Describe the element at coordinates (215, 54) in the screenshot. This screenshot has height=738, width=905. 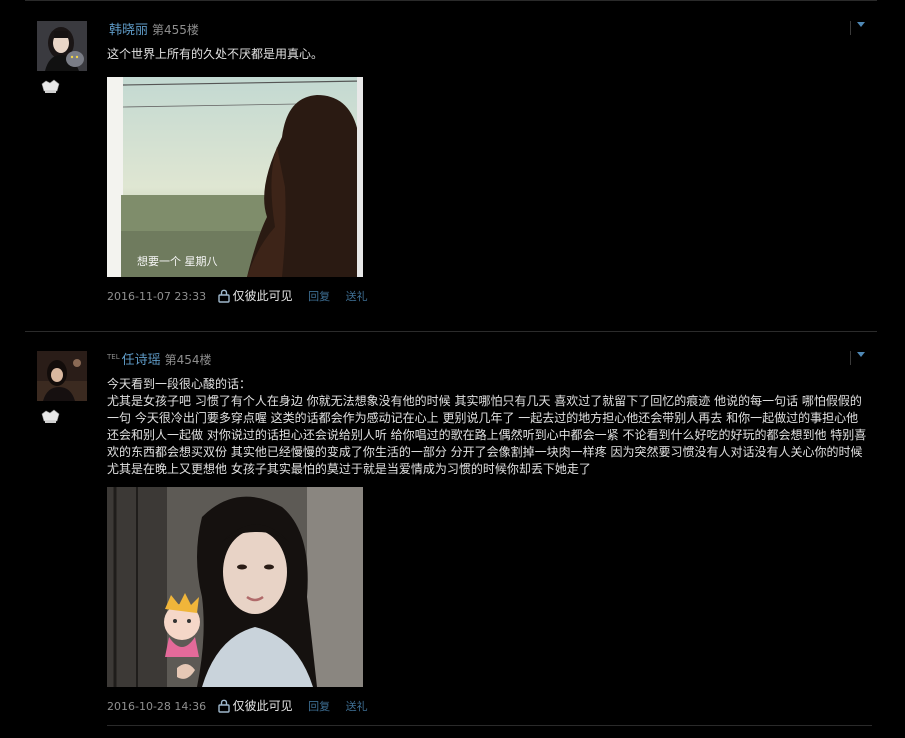
I see `content-paragraph: 这个世界上所有的久处不厌都是用真心。` at that location.